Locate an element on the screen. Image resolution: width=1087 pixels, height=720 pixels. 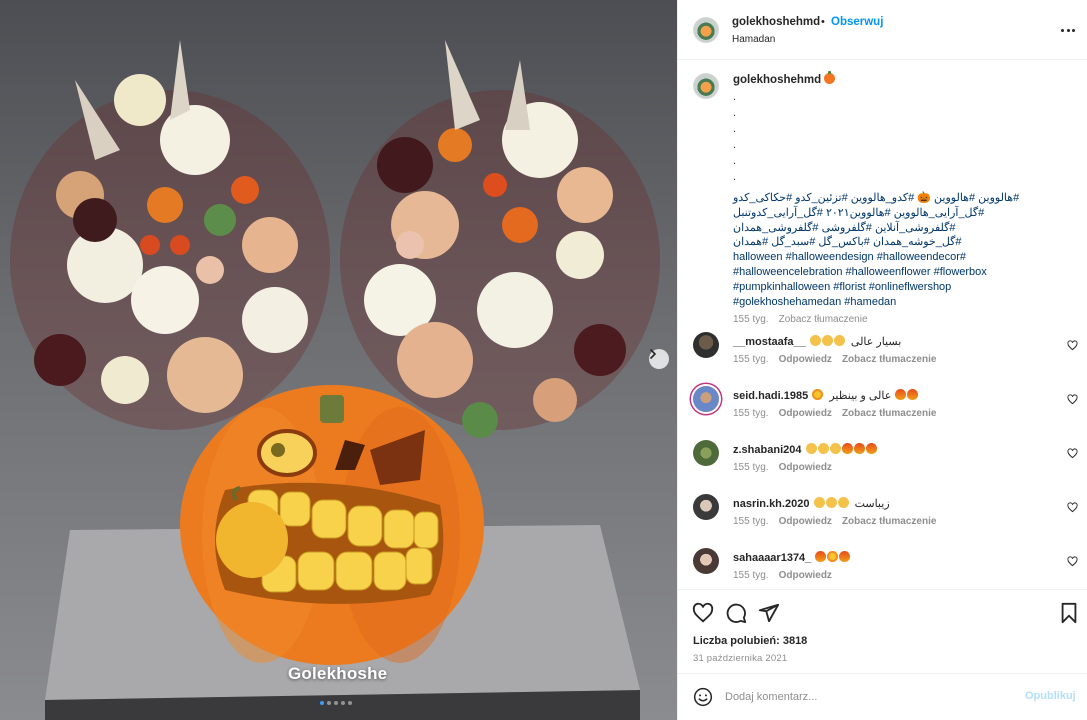
carousel-dot-active is located at coordinates (322, 703).